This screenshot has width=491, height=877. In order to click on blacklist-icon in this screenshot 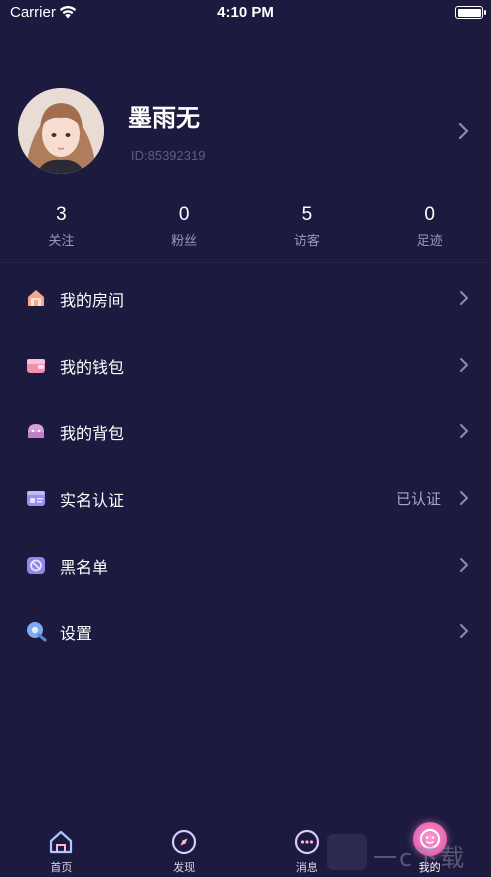, I will do `click(36, 565)`.